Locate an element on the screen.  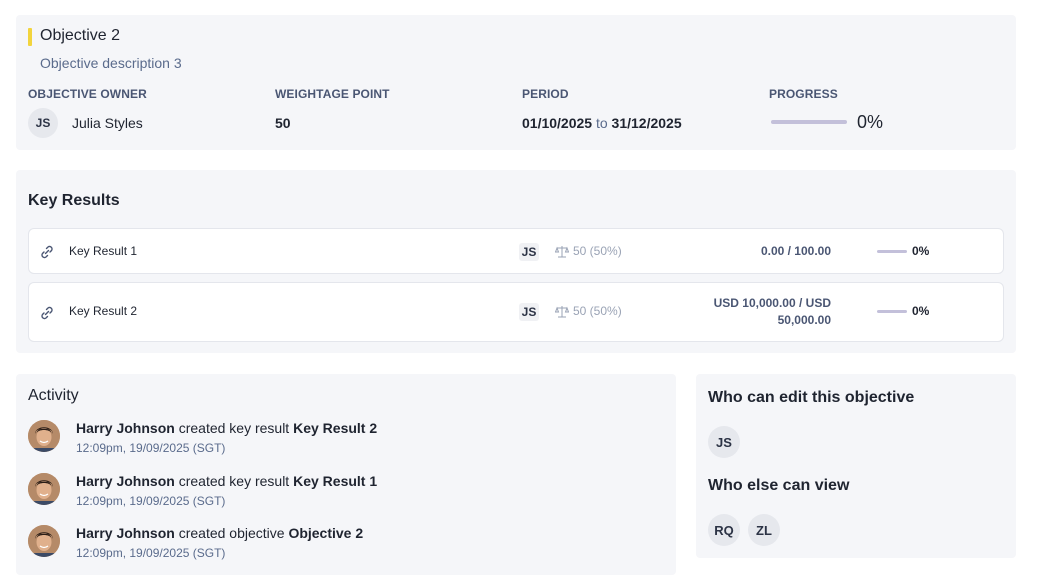
progress-label: PROGRESS is located at coordinates (803, 94).